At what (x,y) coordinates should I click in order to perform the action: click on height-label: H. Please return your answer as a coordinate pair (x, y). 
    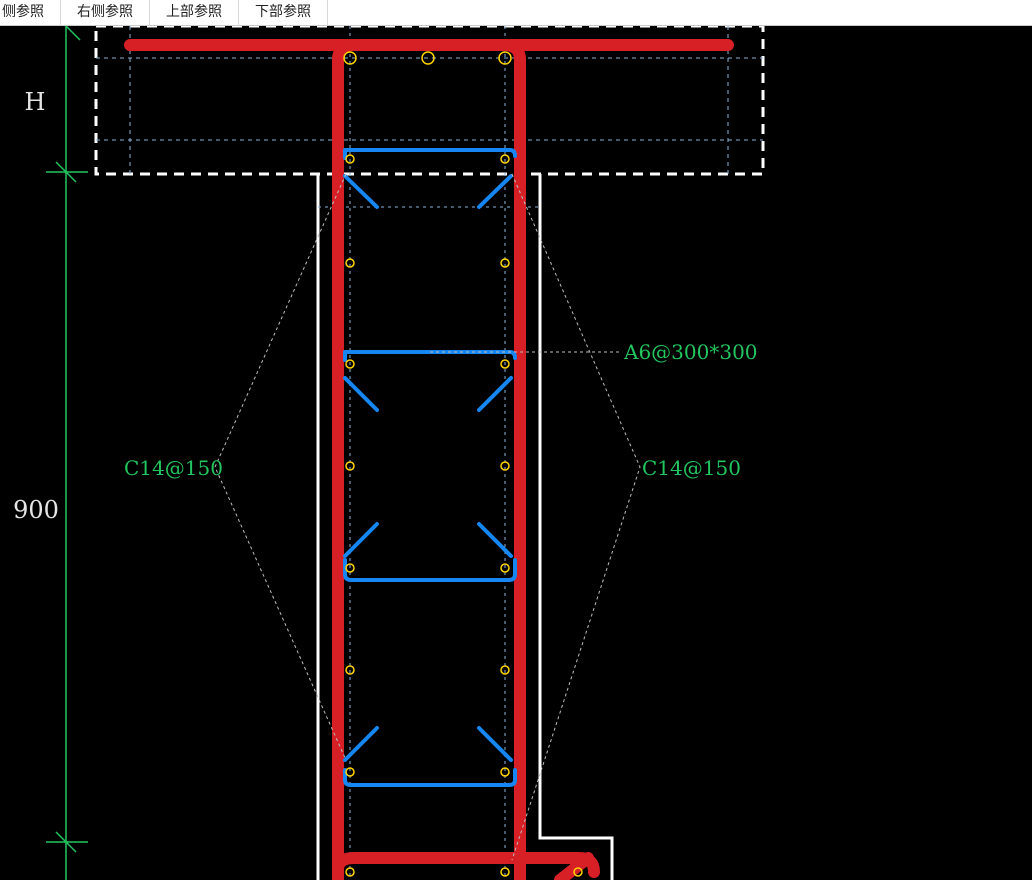
    Looking at the image, I should click on (35, 102).